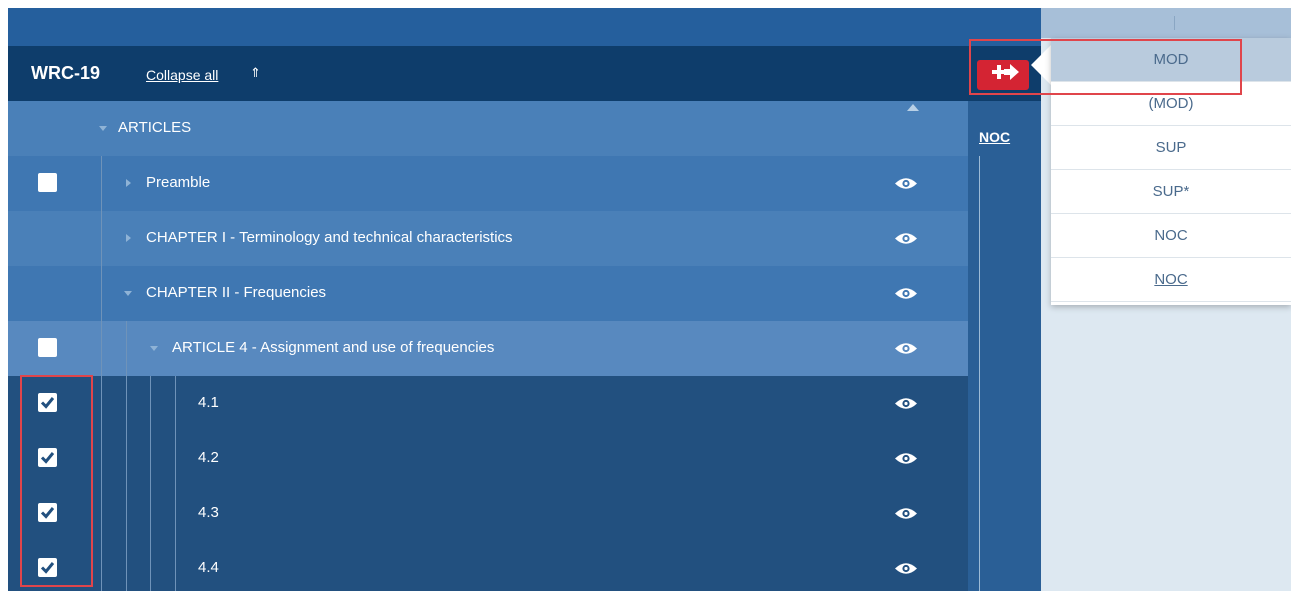 The height and width of the screenshot is (591, 1291). Describe the element at coordinates (182, 75) in the screenshot. I see `collapse-all-link: Collapse all` at that location.